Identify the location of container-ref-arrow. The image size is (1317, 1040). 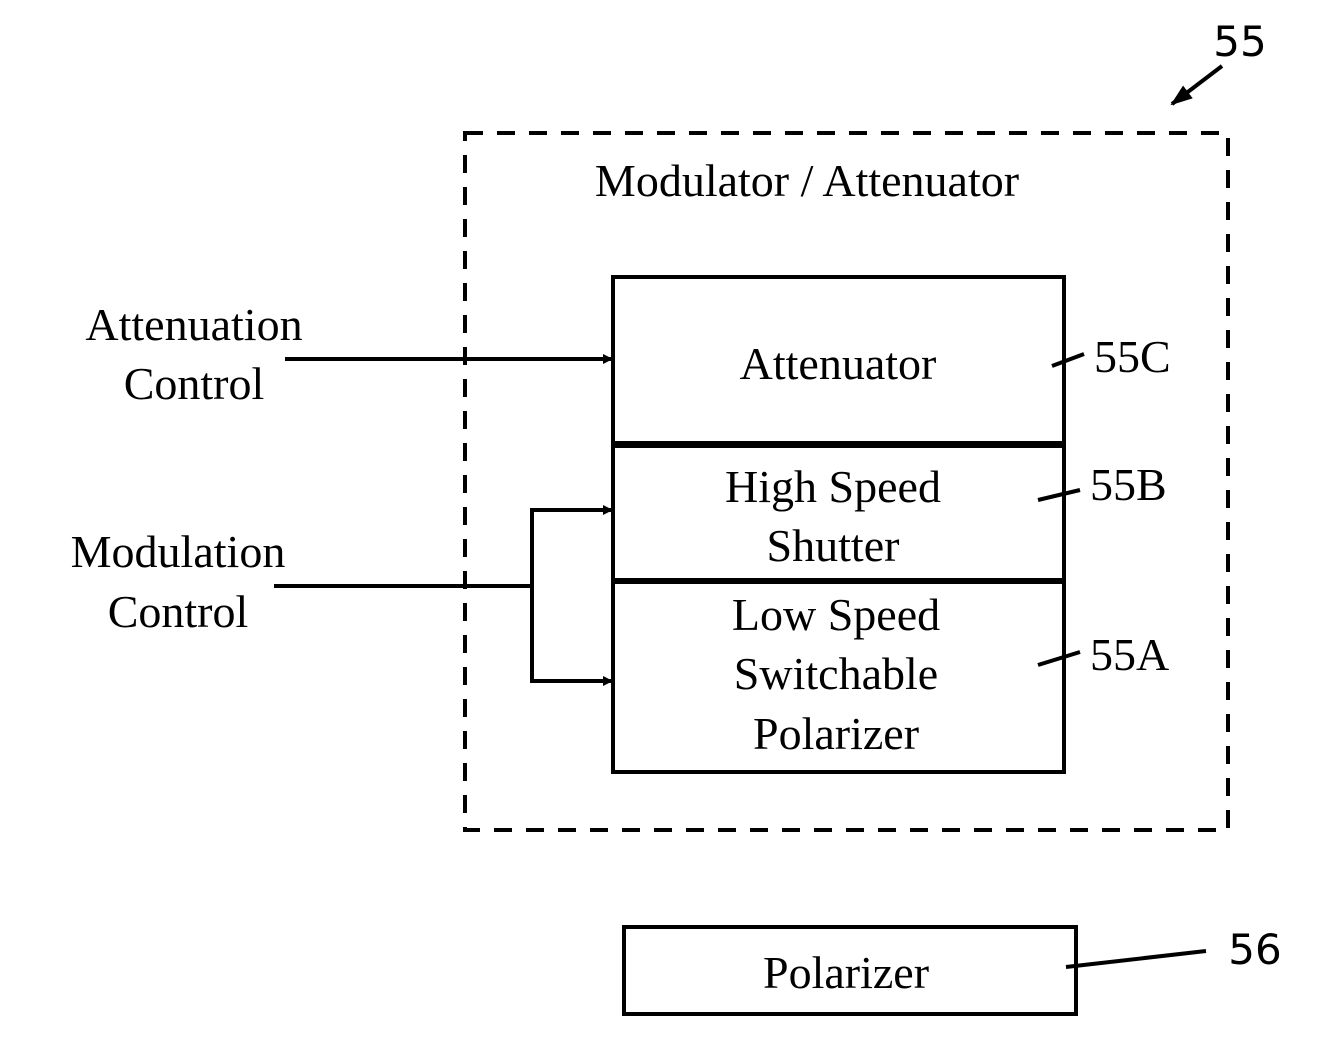
(1197, 85).